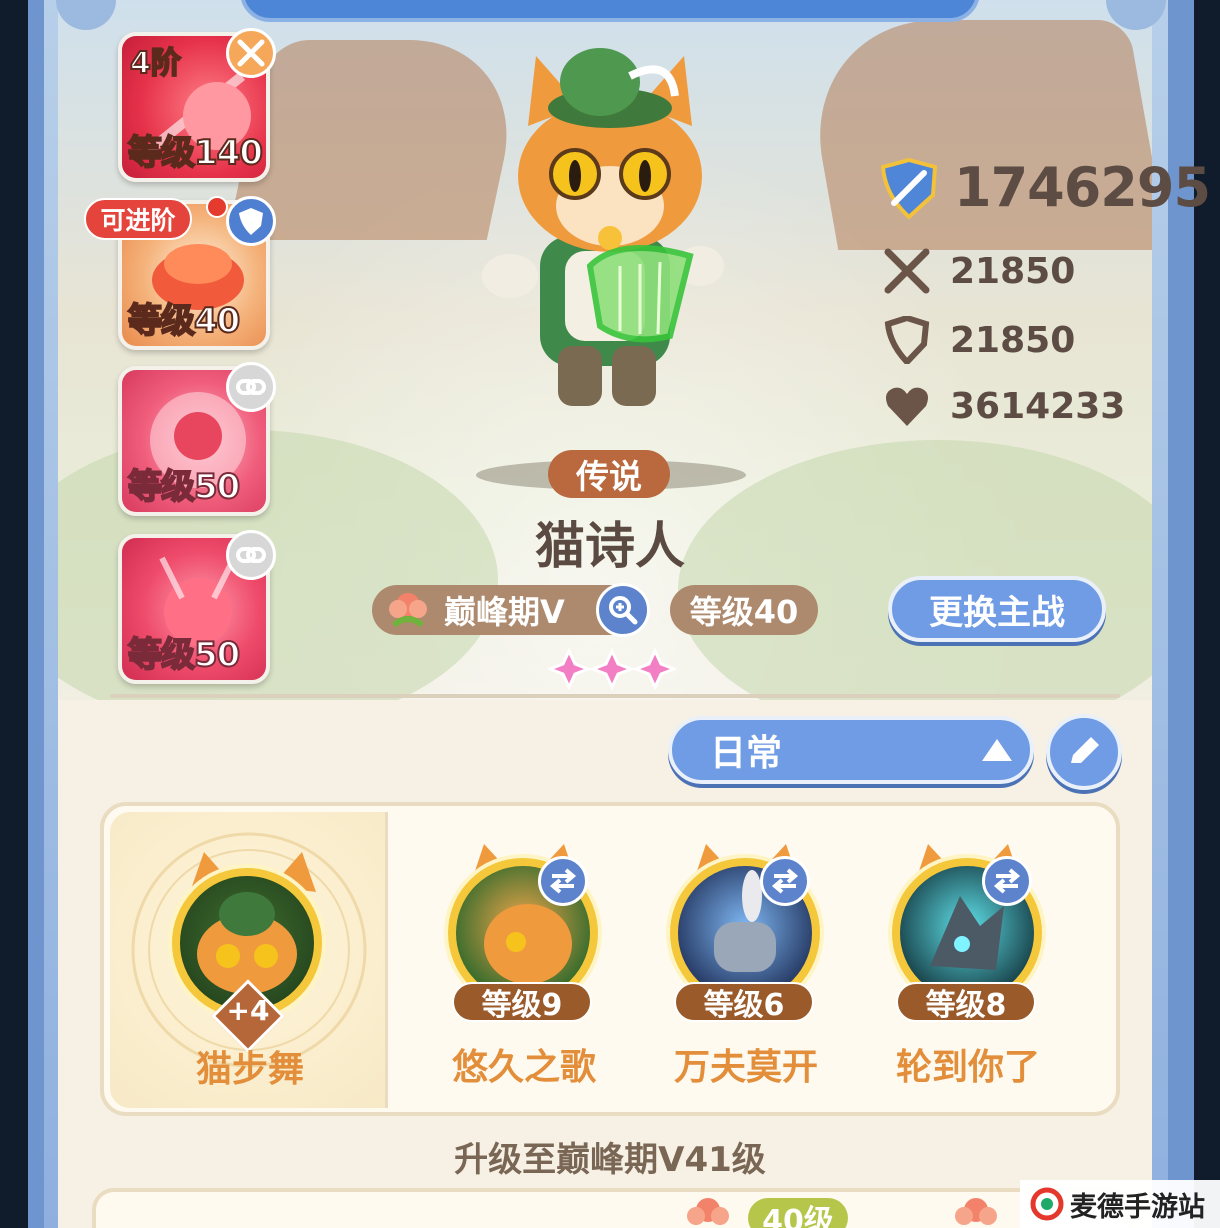 Image resolution: width=1220 pixels, height=1228 pixels. I want to click on skill-slot-1: 等级9 悠久之歌, so click(514, 961).